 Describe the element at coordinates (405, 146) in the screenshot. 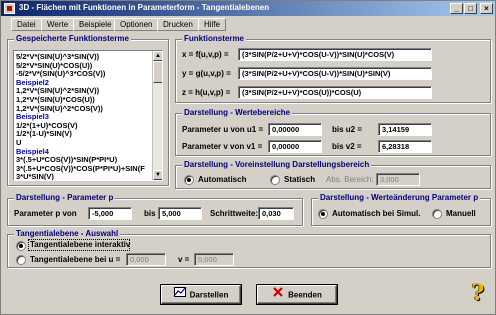

I see `v2-input: 6,28318` at that location.